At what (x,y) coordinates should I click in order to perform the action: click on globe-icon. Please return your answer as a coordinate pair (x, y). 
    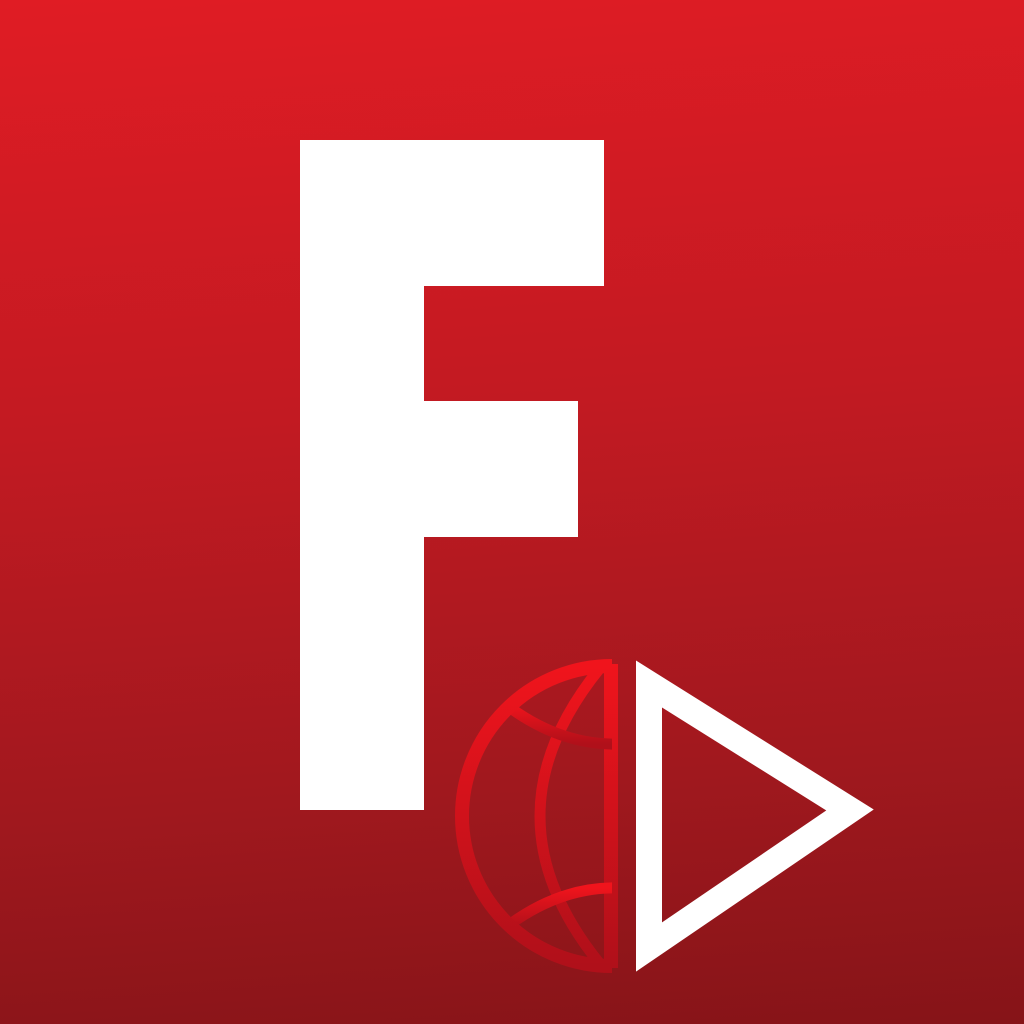
    Looking at the image, I should click on (536, 816).